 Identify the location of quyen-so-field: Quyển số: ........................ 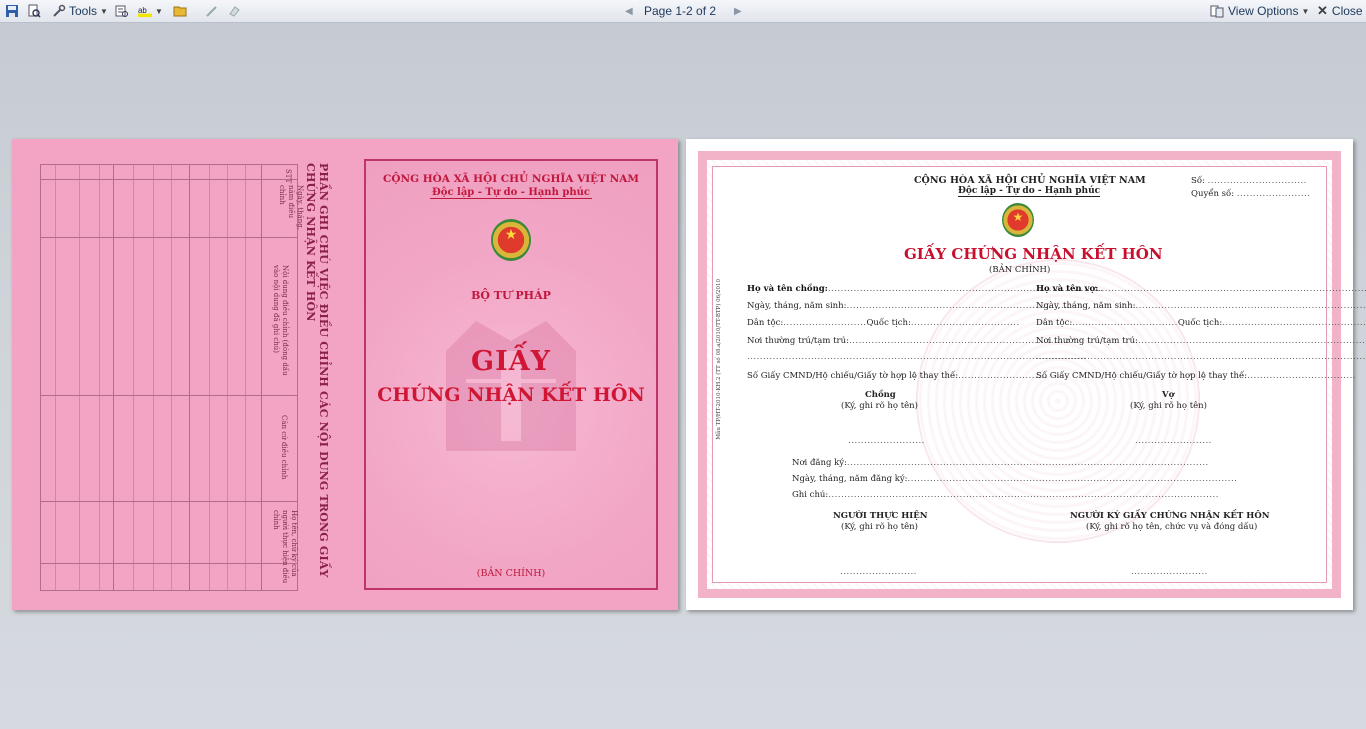
(1251, 194).